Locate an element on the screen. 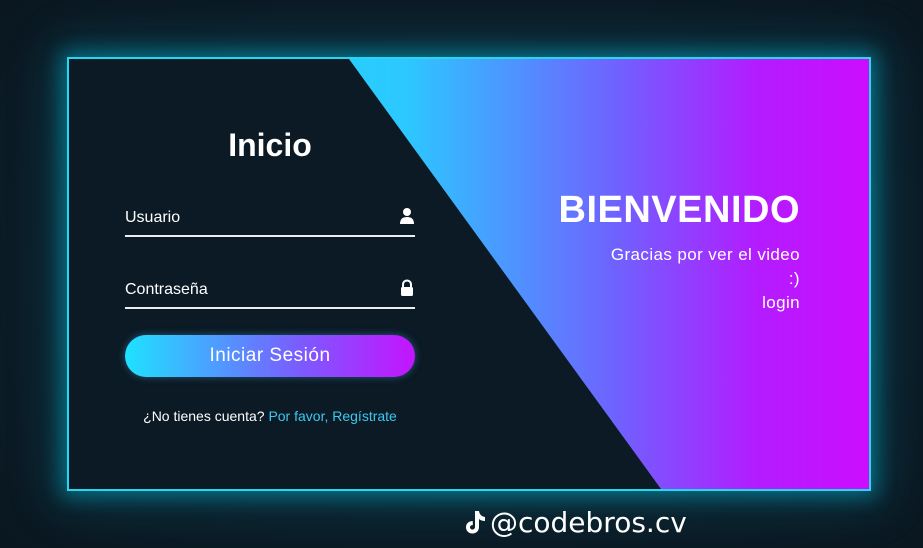 Image resolution: width=923 pixels, height=548 pixels. username-field is located at coordinates (270, 221).